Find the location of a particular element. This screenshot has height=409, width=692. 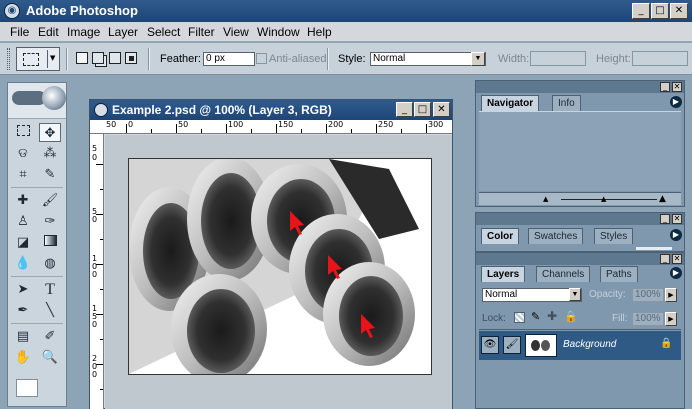

menu-file: File is located at coordinates (19, 32).